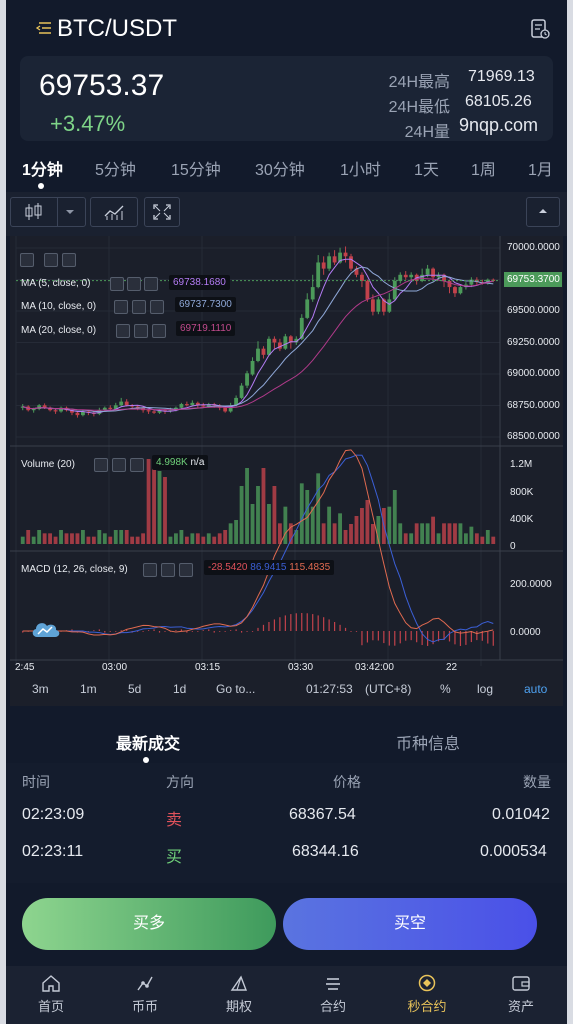 The height and width of the screenshot is (1024, 573). What do you see at coordinates (301, 667) in the screenshot?
I see `time-axis-tick: 03:30` at bounding box center [301, 667].